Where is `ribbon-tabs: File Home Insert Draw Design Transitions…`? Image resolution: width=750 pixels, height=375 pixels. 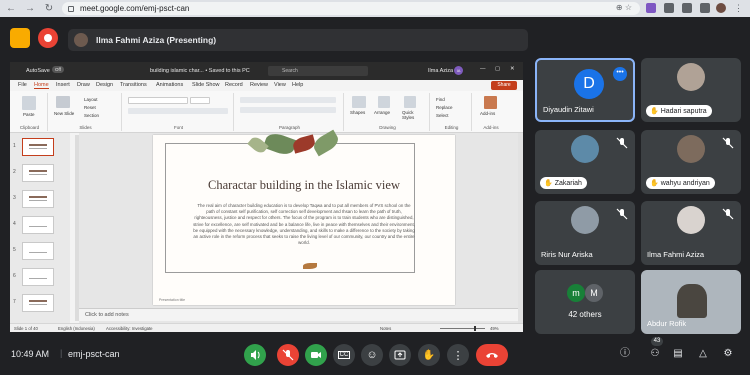
ribbon-tabs: File Home Insert Draw Design Transitions… is located at coordinates (266, 85).